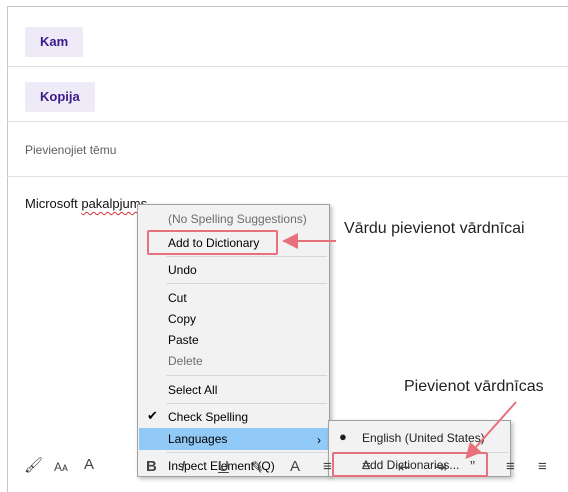 The image size is (568, 492). I want to click on bold-icon: B, so click(151, 466).